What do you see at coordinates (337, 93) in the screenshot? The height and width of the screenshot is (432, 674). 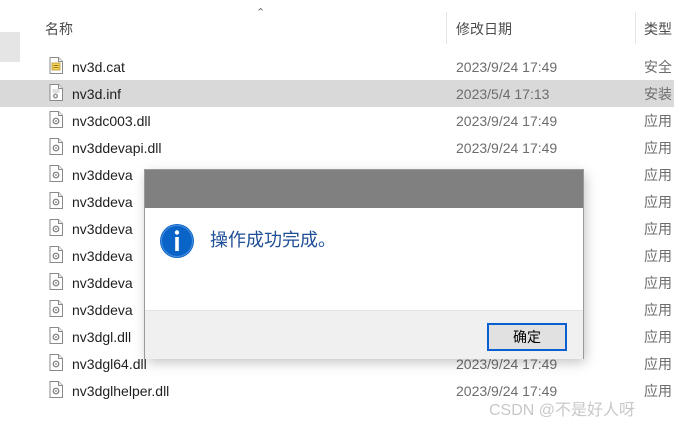 I see `file-row: nv3d.inf 2023/5/4 17:13 安装` at bounding box center [337, 93].